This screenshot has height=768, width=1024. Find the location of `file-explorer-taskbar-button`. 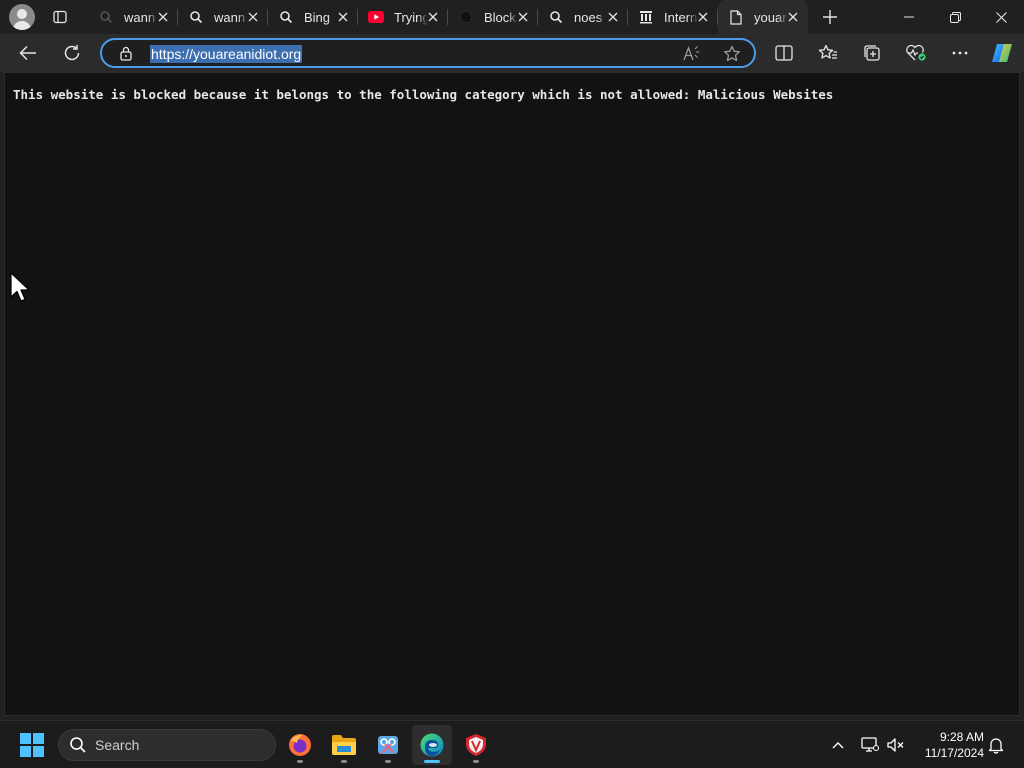

file-explorer-taskbar-button is located at coordinates (344, 745).